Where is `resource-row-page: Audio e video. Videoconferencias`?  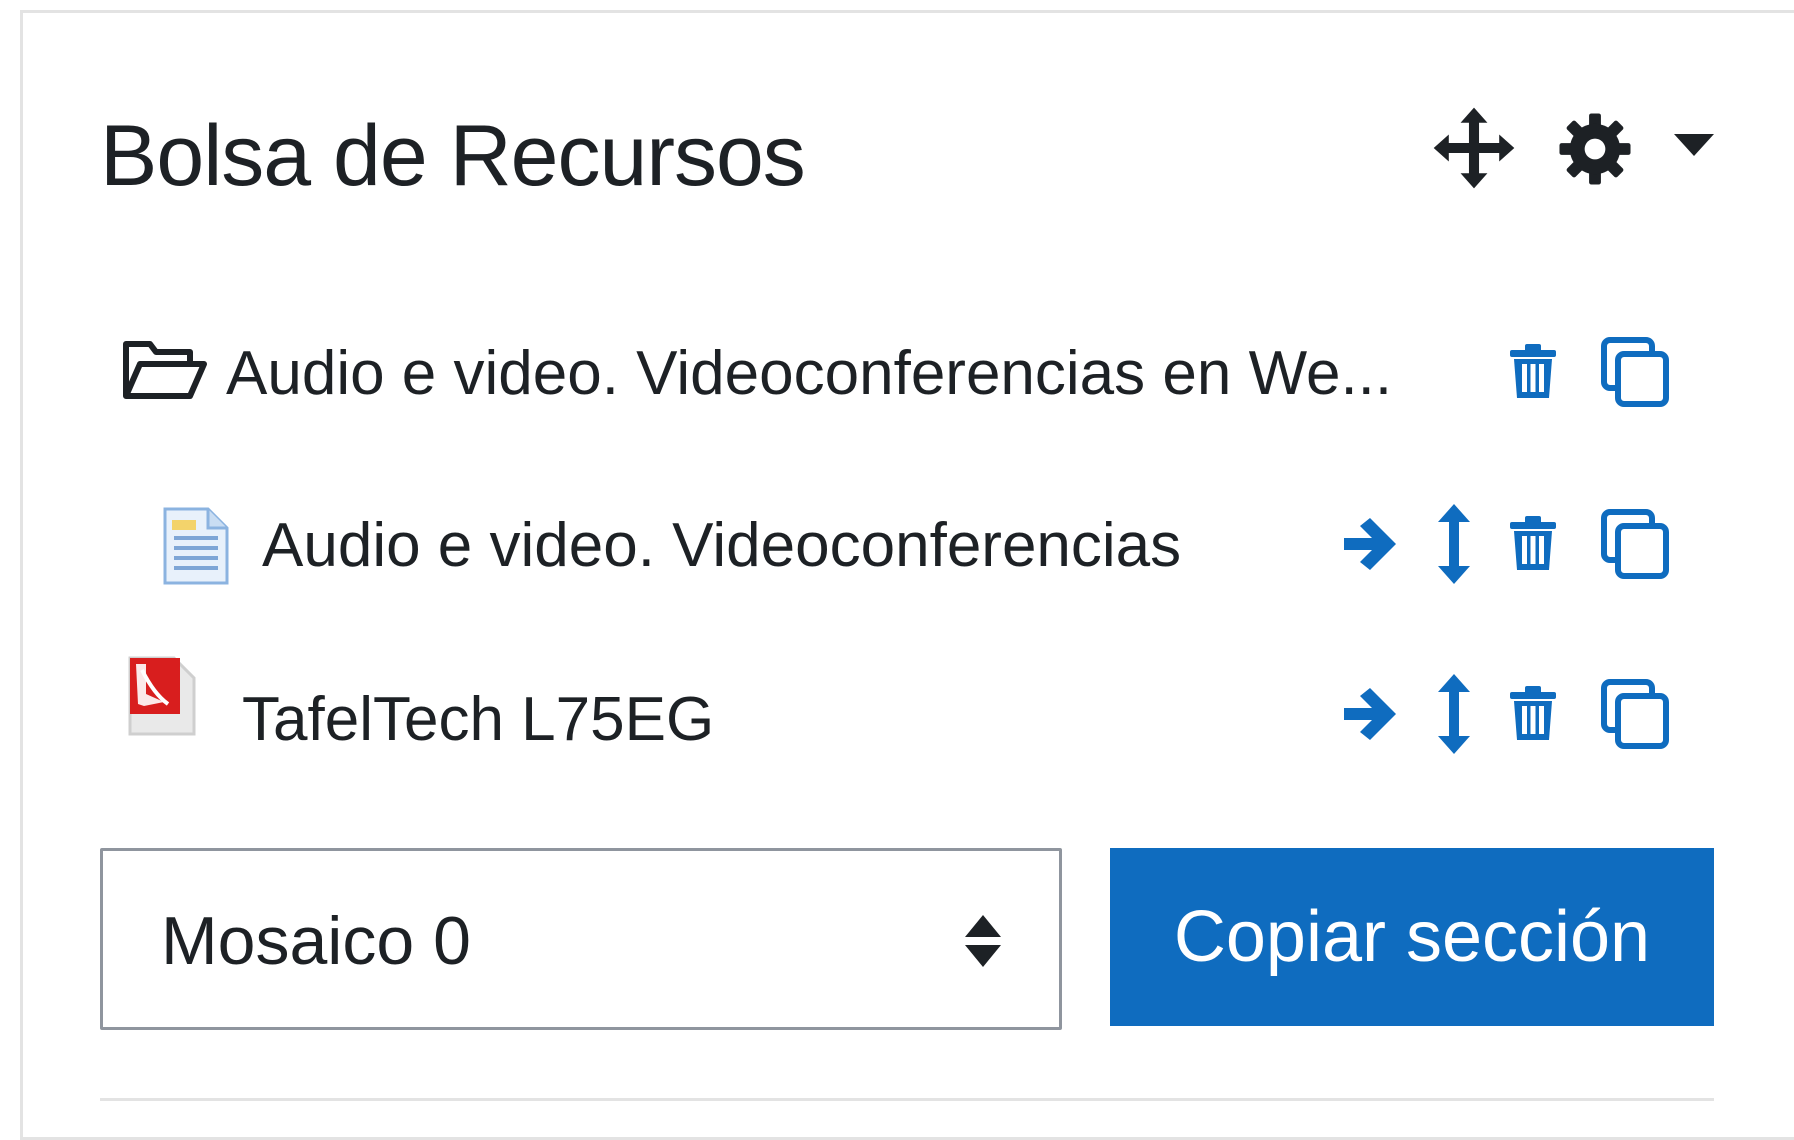 resource-row-page: Audio e video. Videoconferencias is located at coordinates (895, 549).